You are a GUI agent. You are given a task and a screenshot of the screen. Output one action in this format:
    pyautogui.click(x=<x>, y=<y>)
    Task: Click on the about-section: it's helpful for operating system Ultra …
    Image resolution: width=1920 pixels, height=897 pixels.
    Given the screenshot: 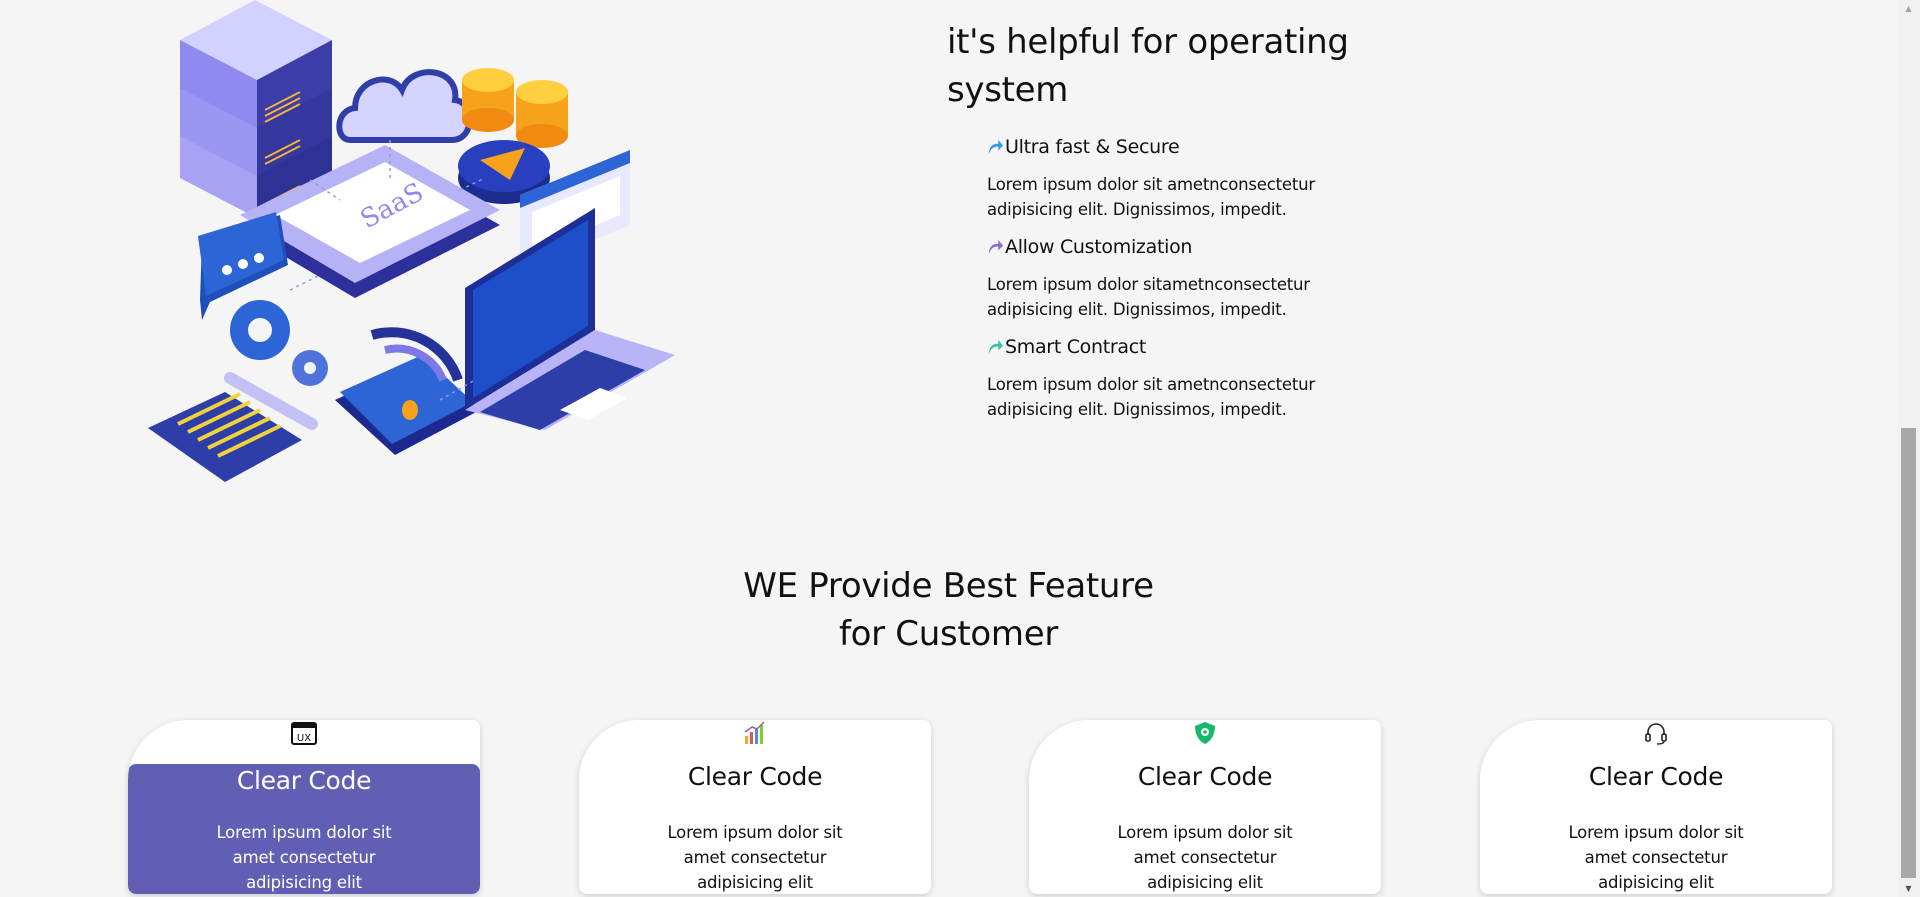 What is the action you would take?
    pyautogui.click(x=1177, y=226)
    